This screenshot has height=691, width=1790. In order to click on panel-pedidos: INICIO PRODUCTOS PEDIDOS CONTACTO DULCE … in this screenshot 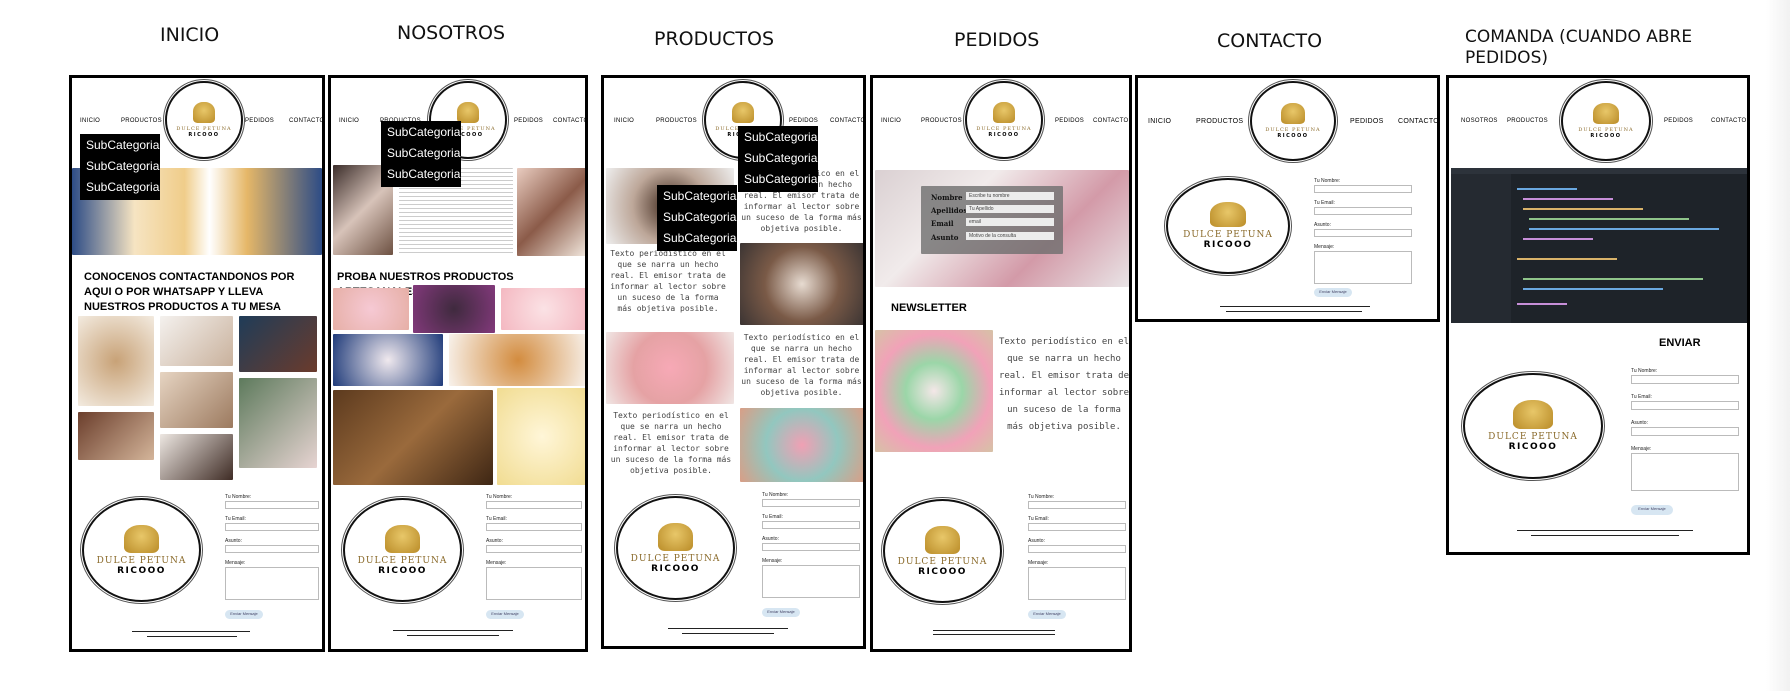, I will do `click(1001, 363)`.